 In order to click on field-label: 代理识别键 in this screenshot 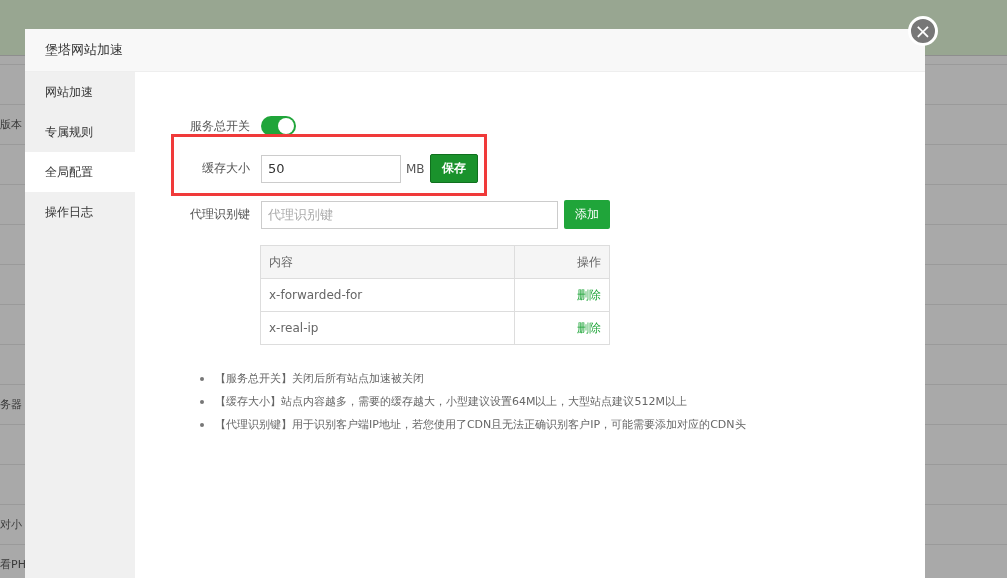, I will do `click(219, 214)`.